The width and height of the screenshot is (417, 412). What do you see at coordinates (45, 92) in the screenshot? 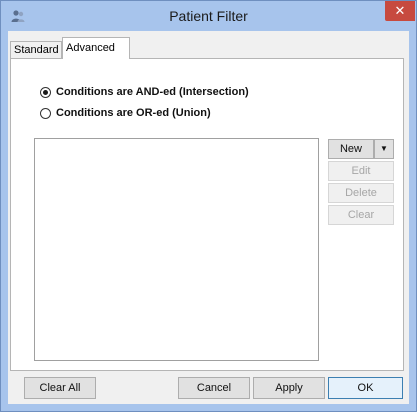
I see `and-radio-button` at bounding box center [45, 92].